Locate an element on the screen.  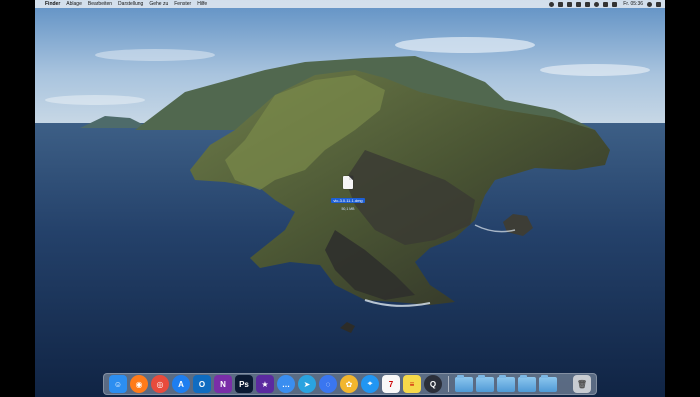
letterbox-right is located at coordinates (682, 198).